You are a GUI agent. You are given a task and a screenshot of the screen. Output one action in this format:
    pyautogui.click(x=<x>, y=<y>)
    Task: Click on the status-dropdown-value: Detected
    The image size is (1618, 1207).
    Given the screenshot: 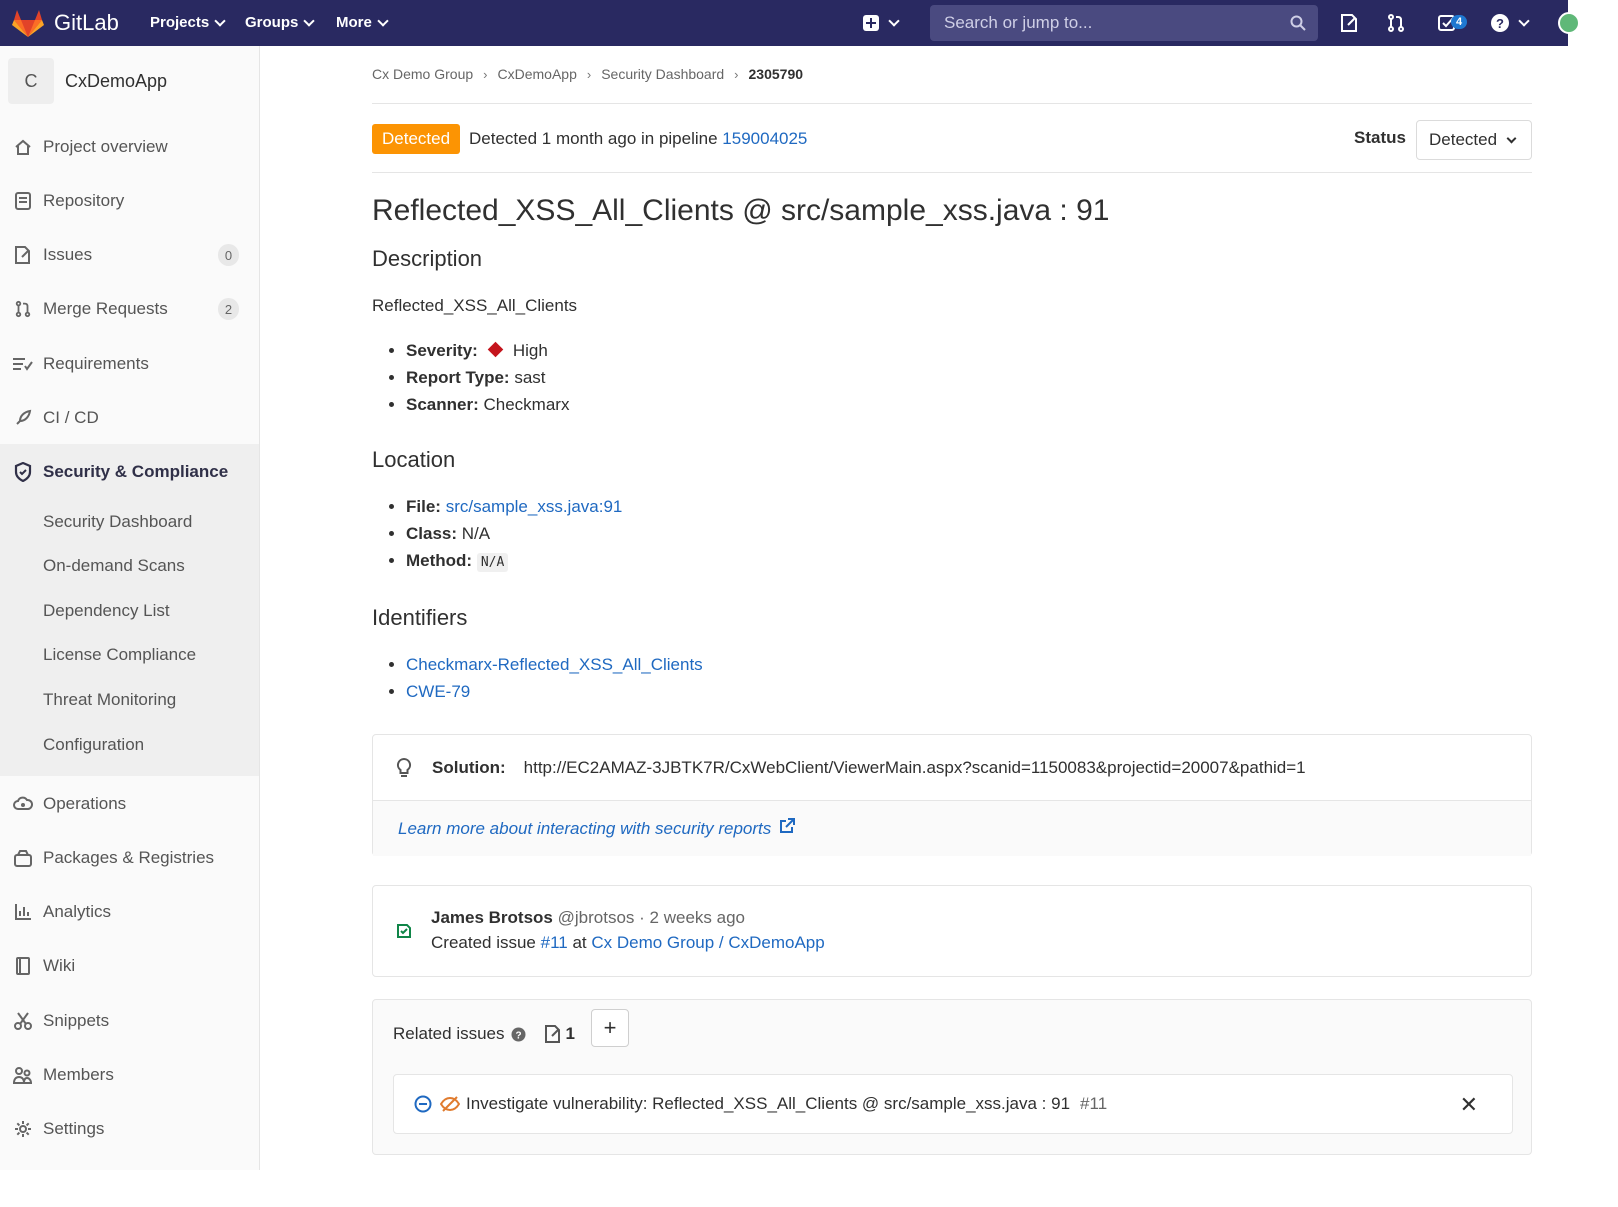 What is the action you would take?
    pyautogui.click(x=1463, y=139)
    